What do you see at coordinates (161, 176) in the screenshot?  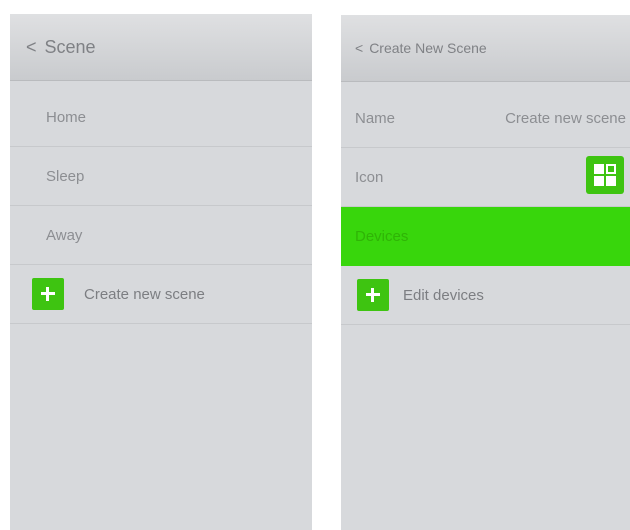 I see `scene-item-sleep: Sleep` at bounding box center [161, 176].